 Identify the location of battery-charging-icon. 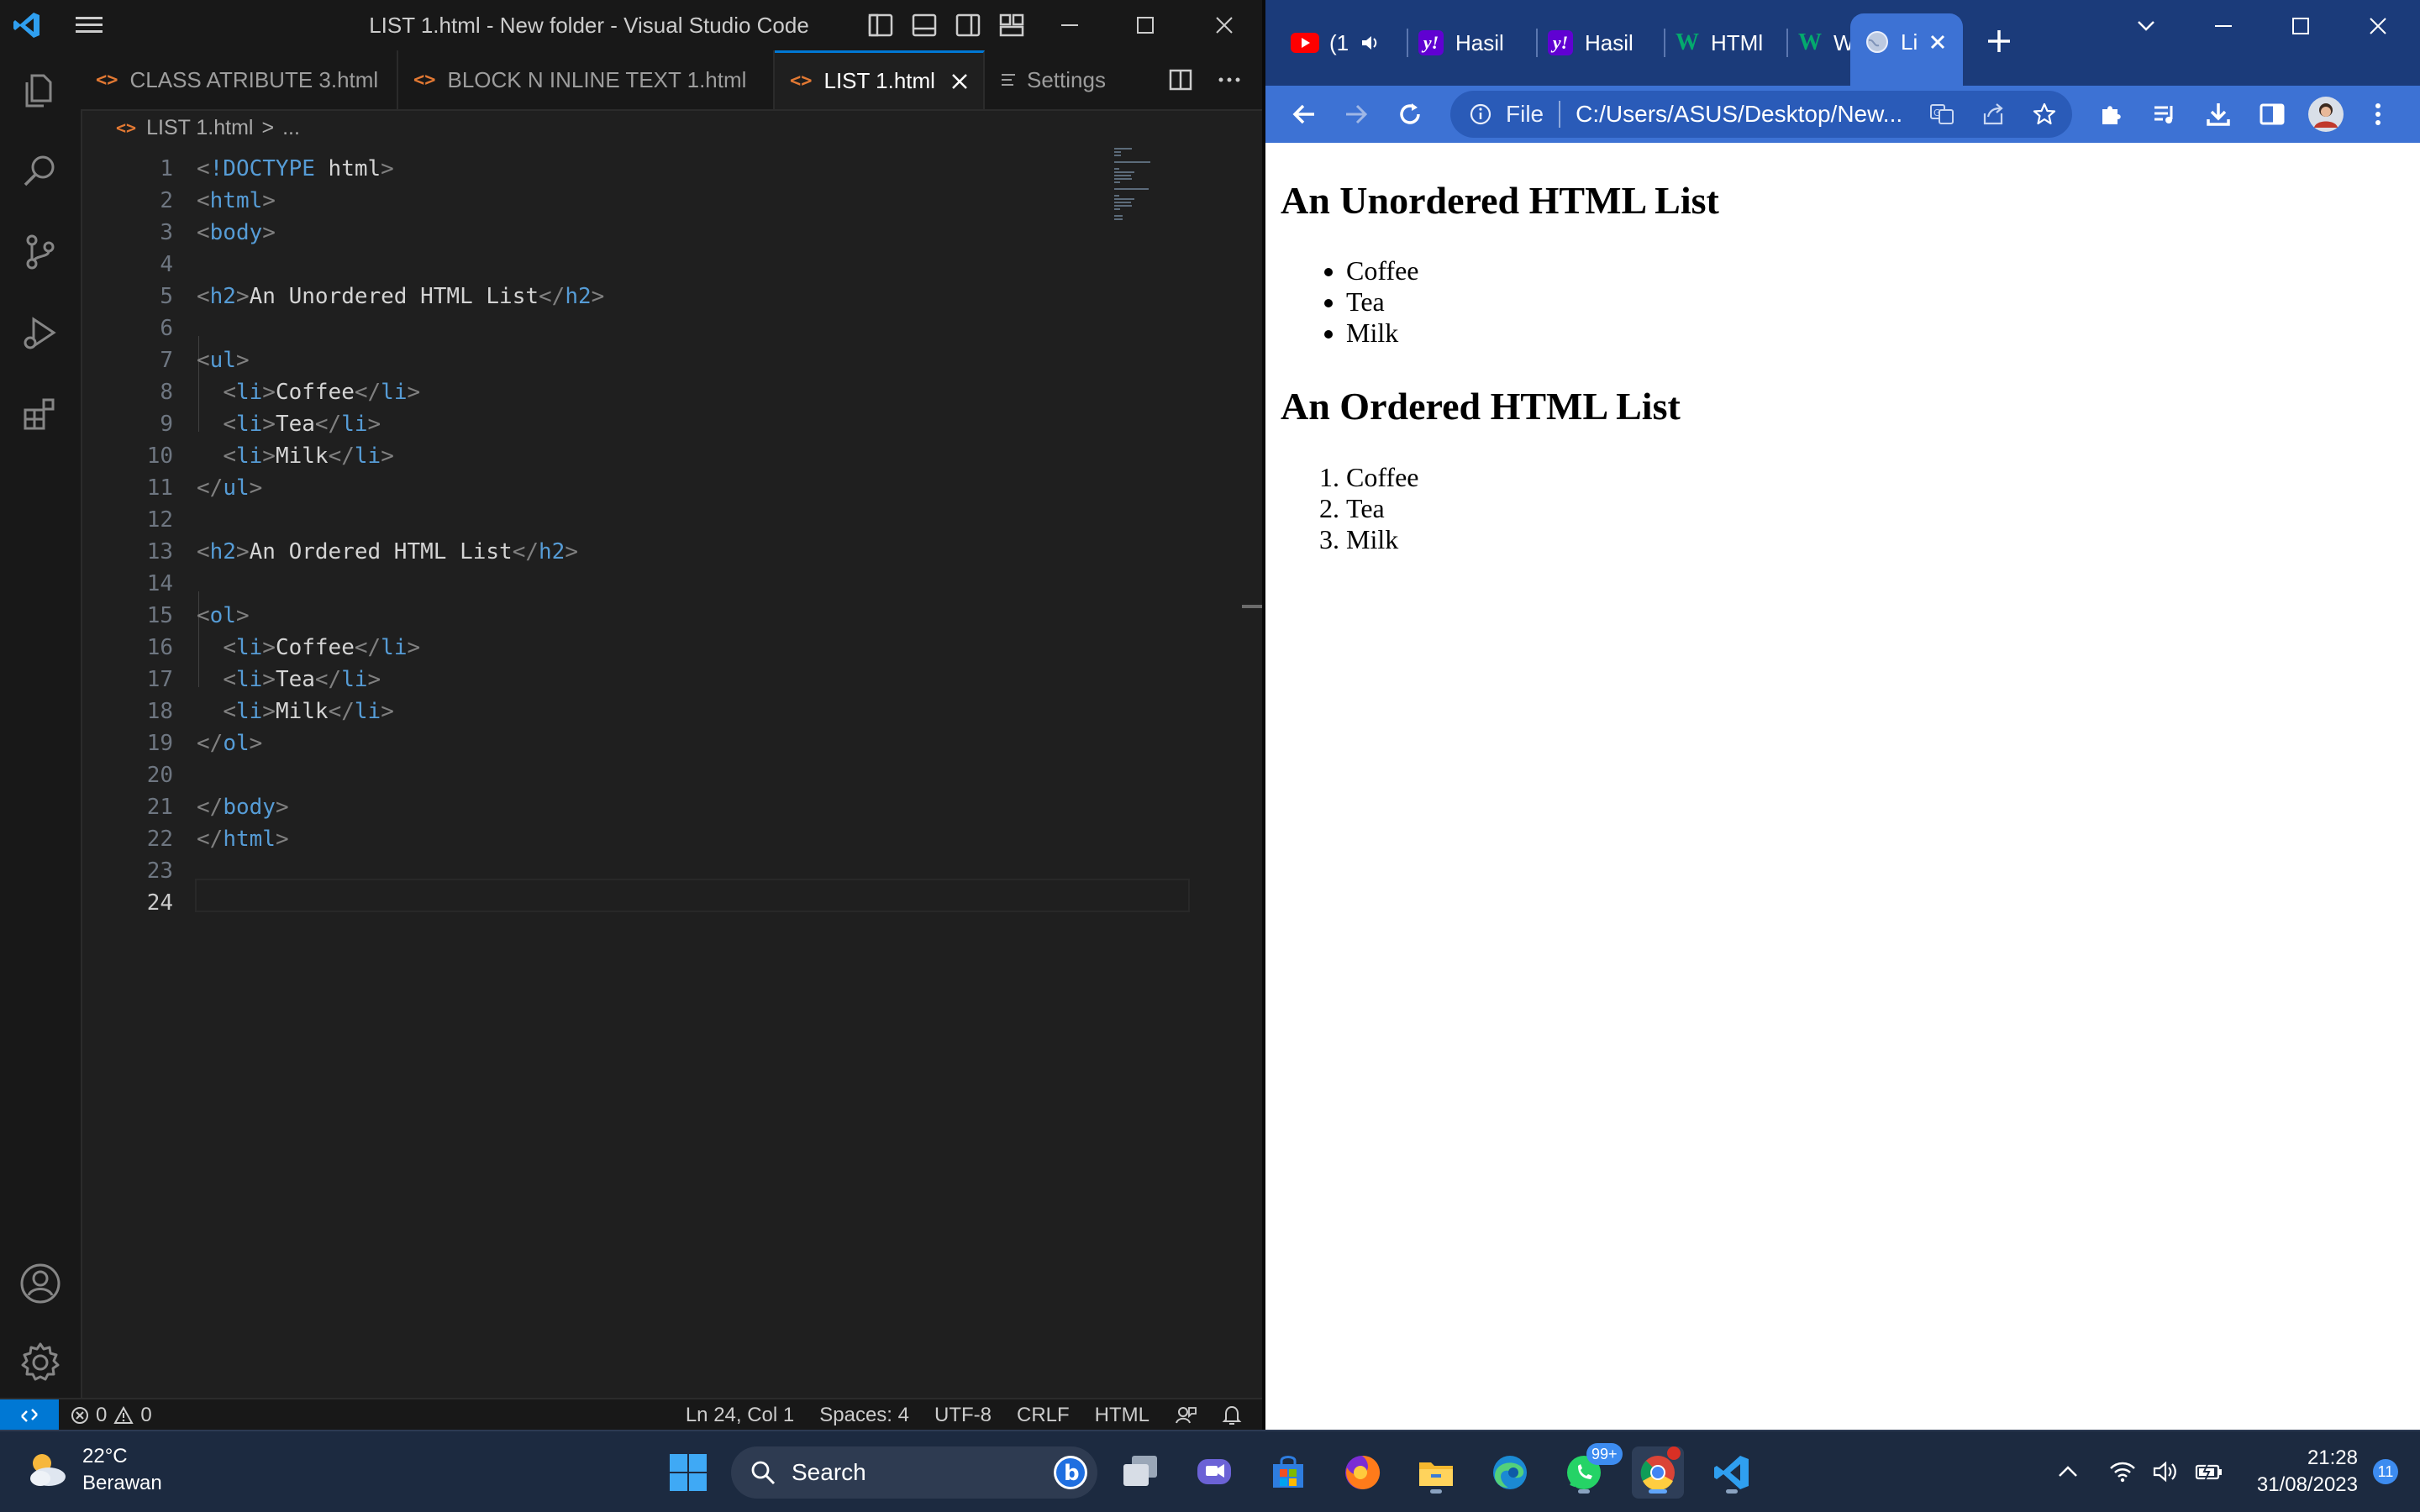
(2209, 1472).